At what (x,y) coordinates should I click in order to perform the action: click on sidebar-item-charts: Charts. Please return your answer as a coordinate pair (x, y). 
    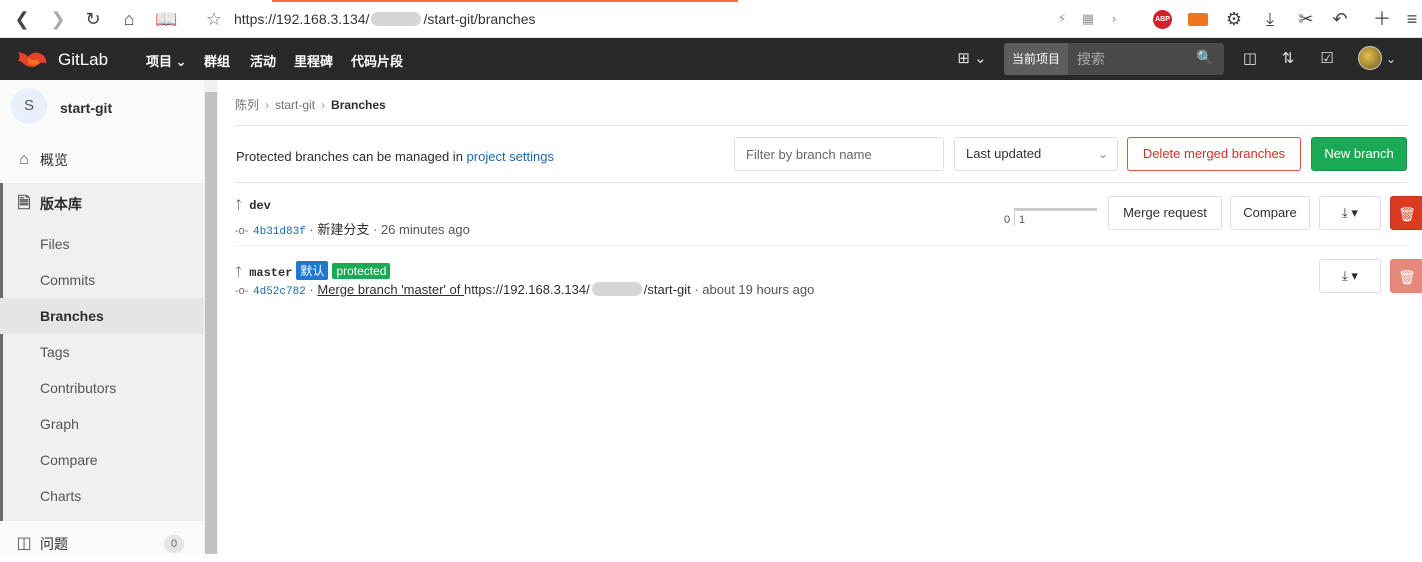
    Looking at the image, I should click on (102, 496).